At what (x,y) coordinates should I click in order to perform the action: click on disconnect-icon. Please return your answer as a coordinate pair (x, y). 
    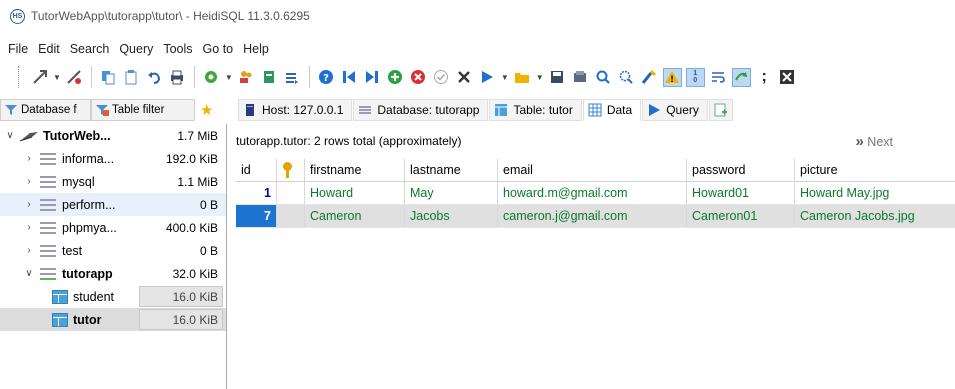
    Looking at the image, I should click on (74, 77).